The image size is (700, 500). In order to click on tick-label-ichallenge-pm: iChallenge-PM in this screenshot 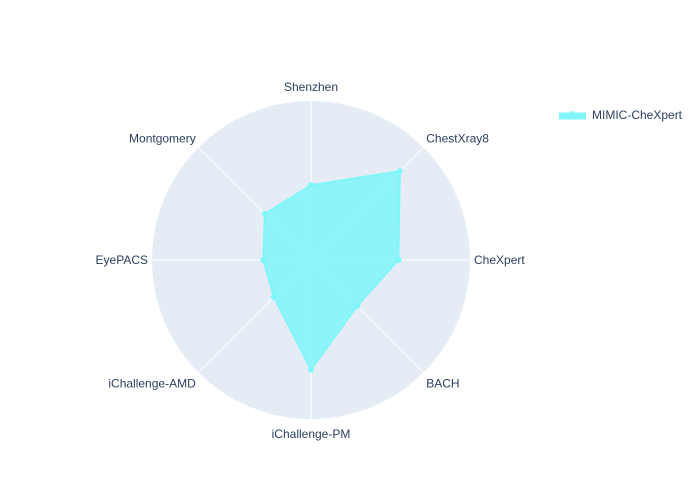, I will do `click(311, 434)`.